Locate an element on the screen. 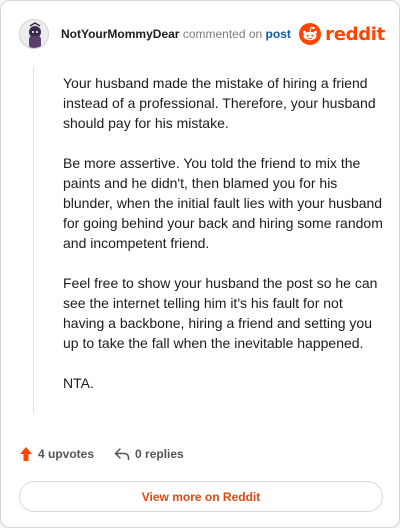 The image size is (400, 528). upvote-arrow-icon is located at coordinates (26, 454).